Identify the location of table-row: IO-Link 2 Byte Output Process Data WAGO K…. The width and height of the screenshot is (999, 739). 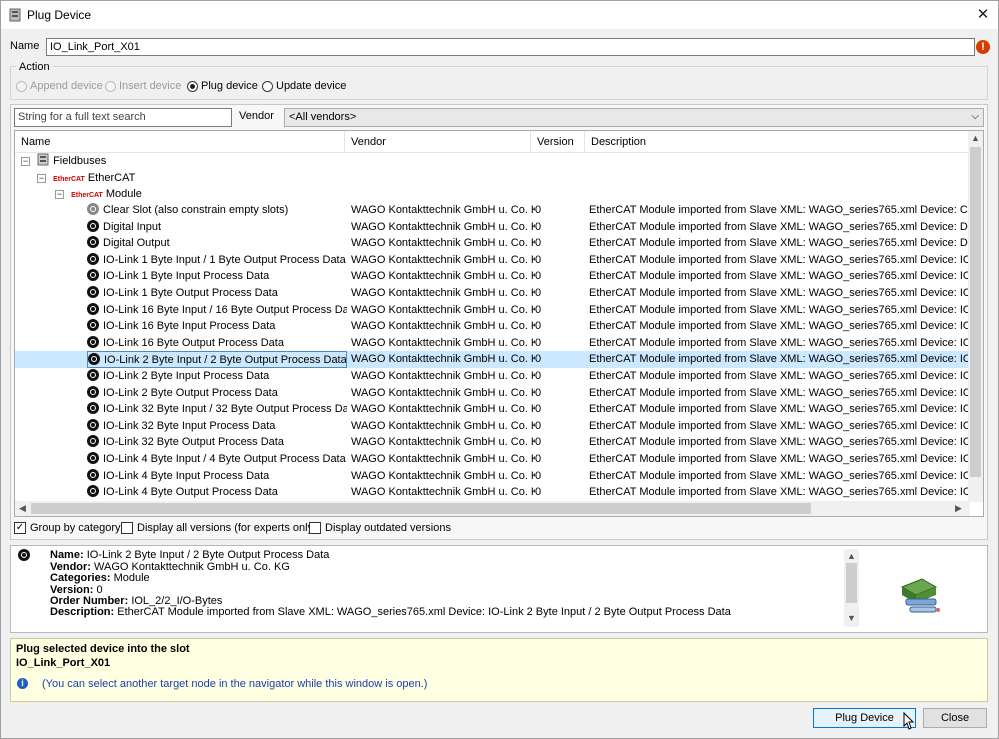
(492, 393).